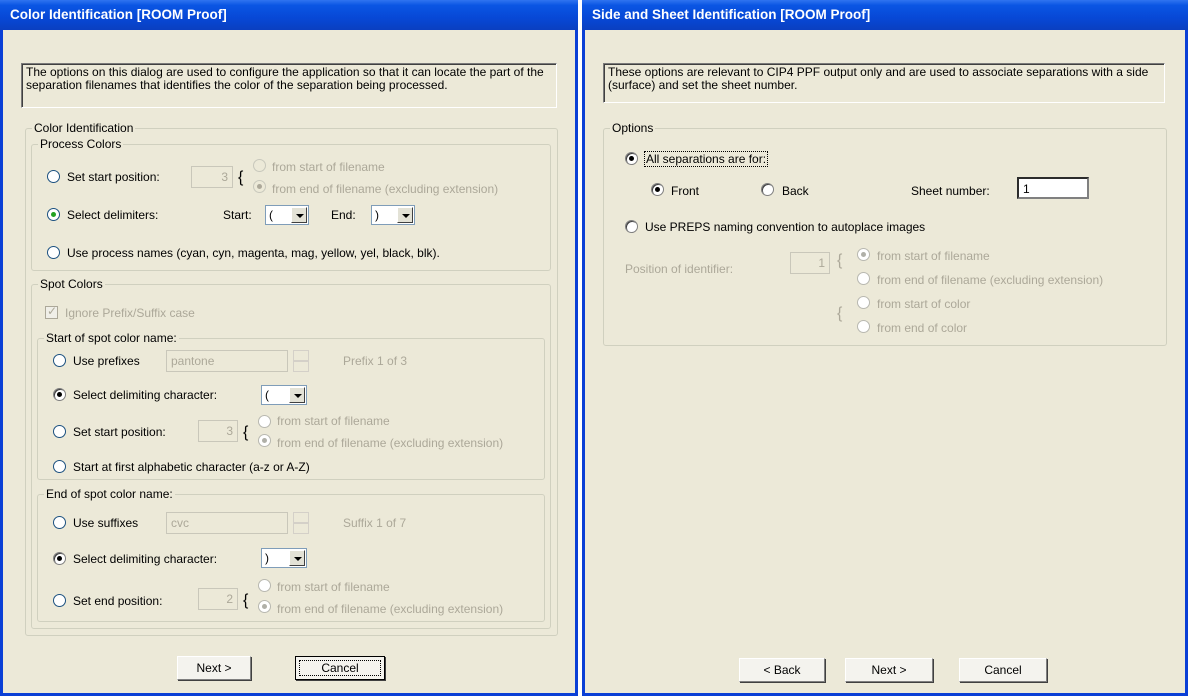 This screenshot has height=696, width=1188. Describe the element at coordinates (145, 395) in the screenshot. I see `select-delimiting-label: Select delimiting character:` at that location.